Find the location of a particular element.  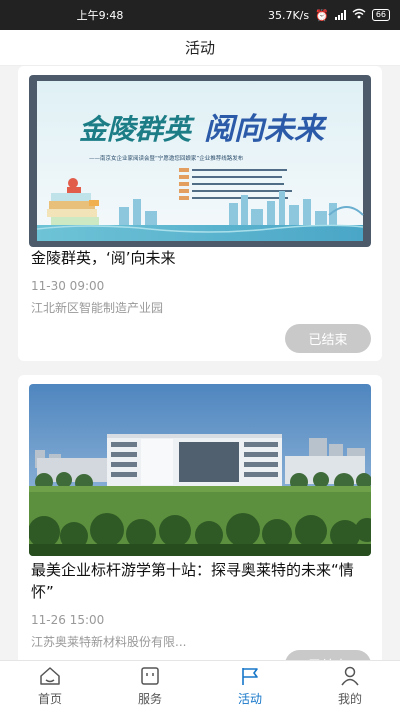

banner-headline-b: 阅向未来 is located at coordinates (266, 129).